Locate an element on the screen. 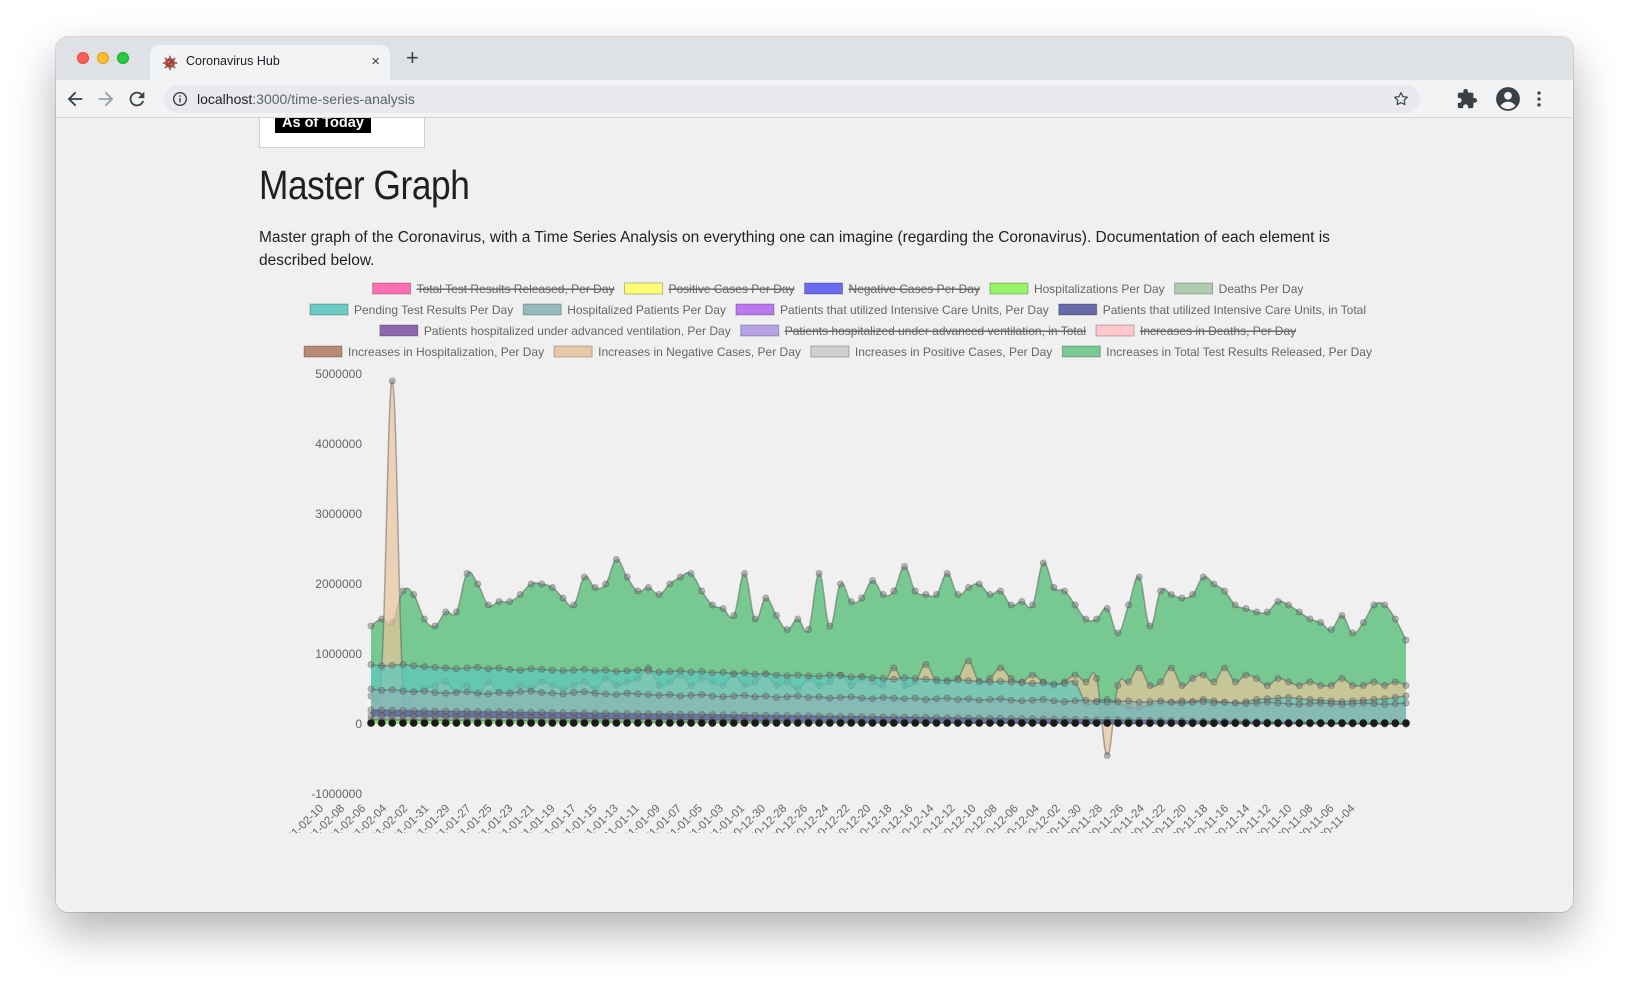 The image size is (1629, 986). new-tab-button: + is located at coordinates (412, 58).